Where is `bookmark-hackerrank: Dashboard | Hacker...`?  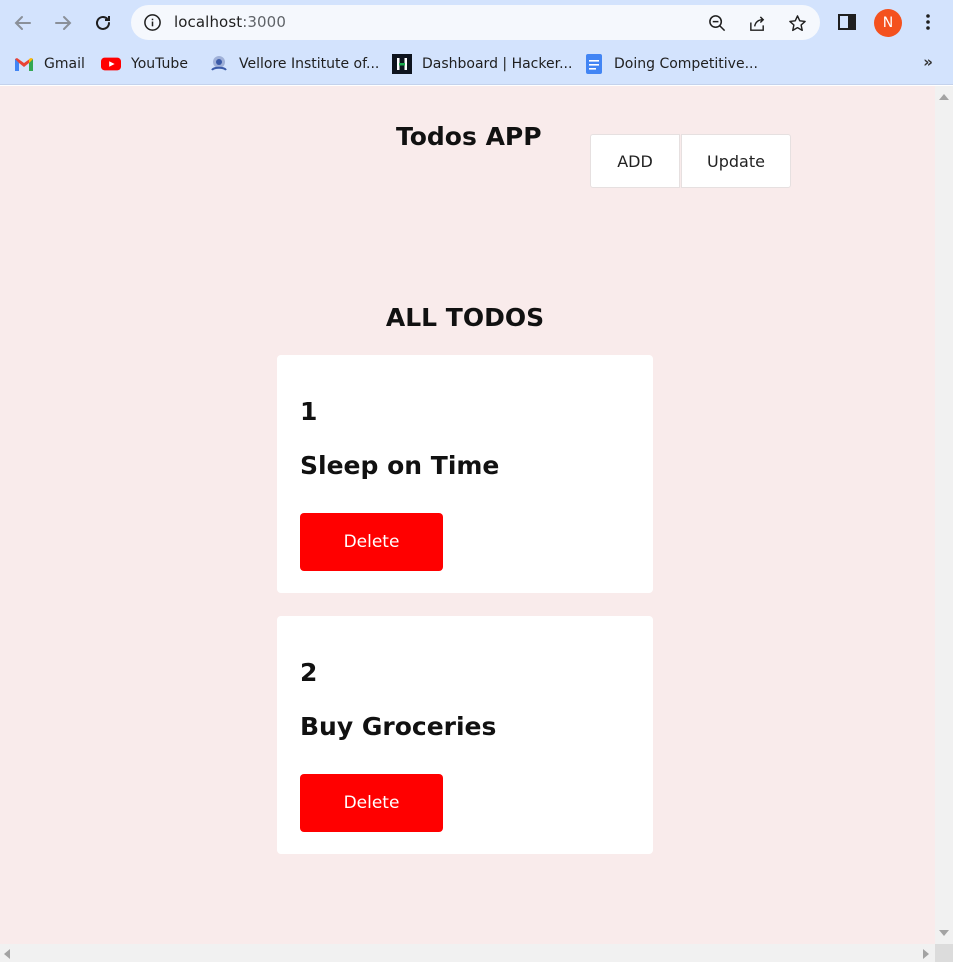
bookmark-hackerrank: Dashboard | Hacker... is located at coordinates (482, 64).